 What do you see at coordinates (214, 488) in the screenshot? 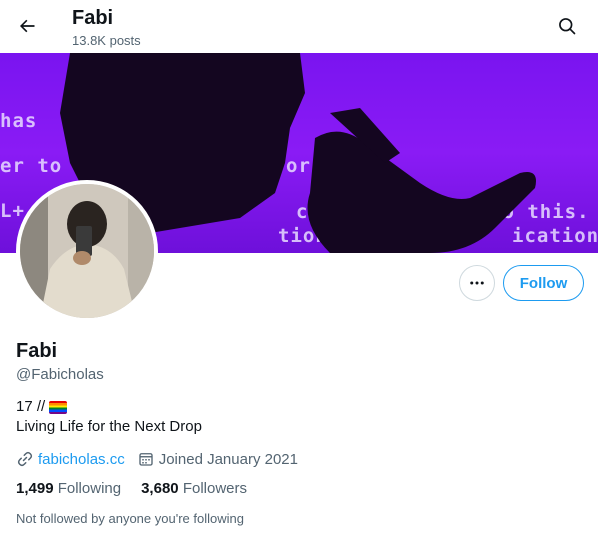
I see `followers-label: Followers` at bounding box center [214, 488].